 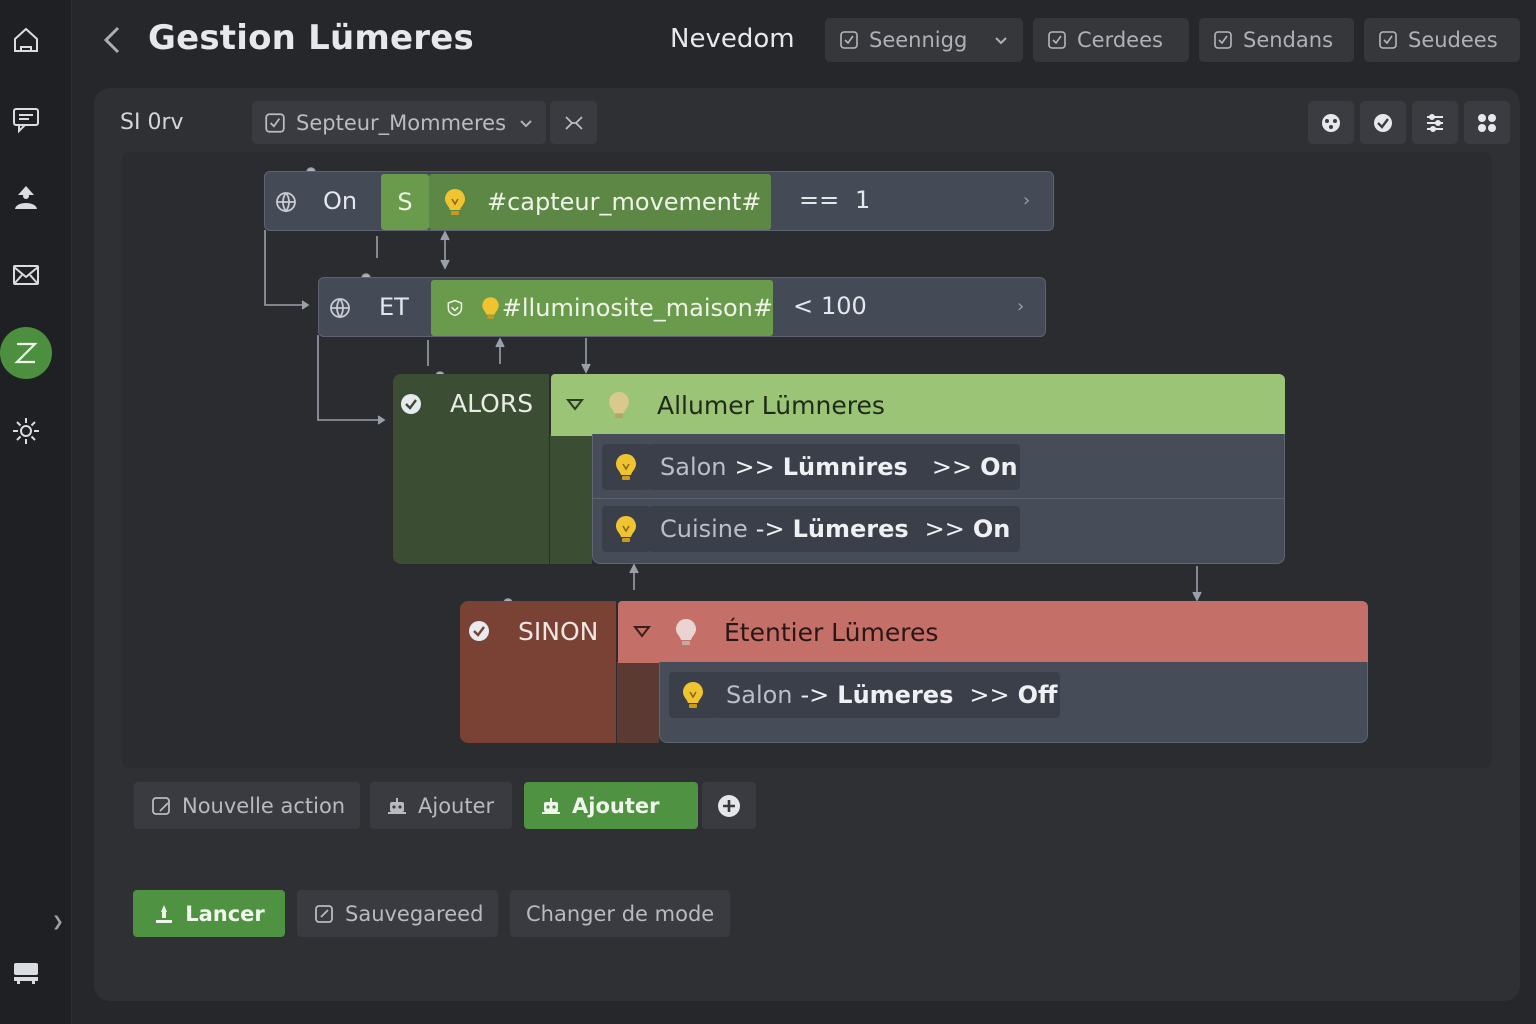 I want to click on save-label: Sauvegareed, so click(x=414, y=913).